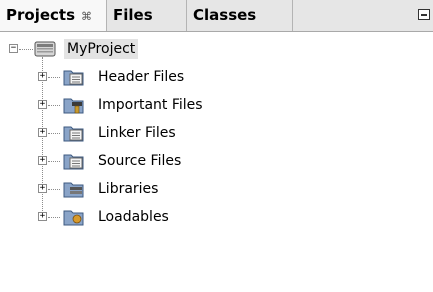 This screenshot has width=433, height=292. Describe the element at coordinates (45, 49) in the screenshot. I see `project-icon` at that location.